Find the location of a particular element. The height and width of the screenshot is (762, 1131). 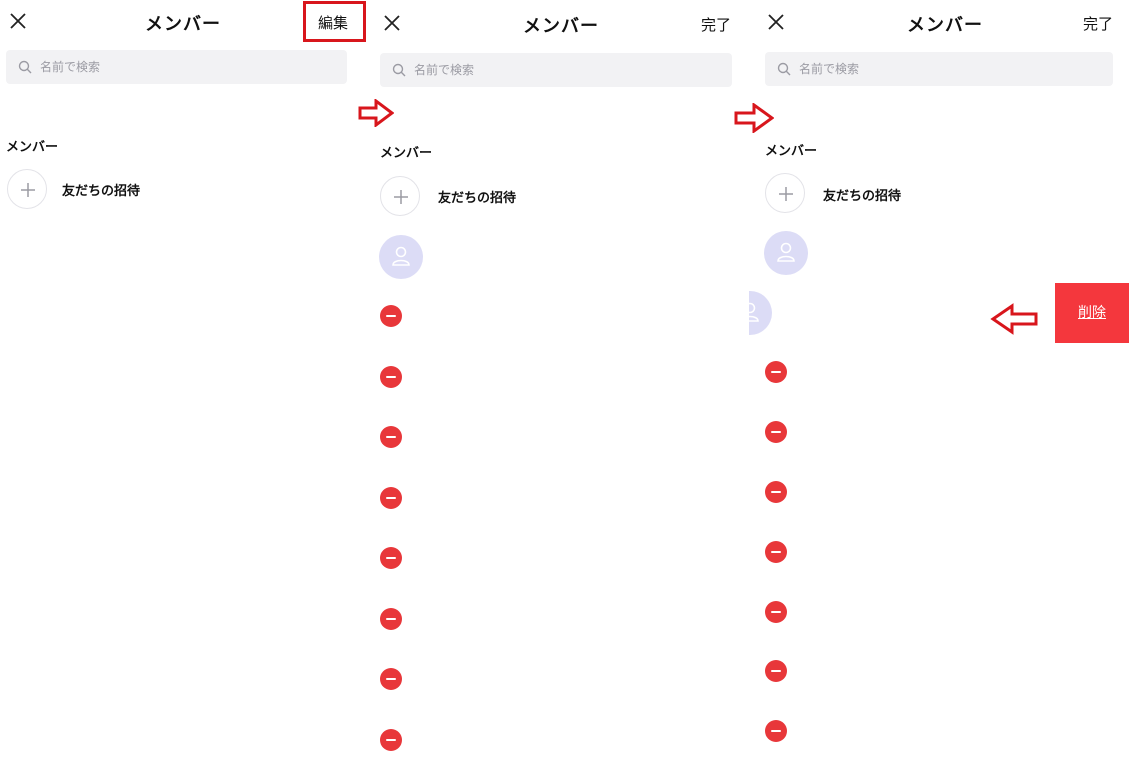

highlight-box is located at coordinates (334, 21).